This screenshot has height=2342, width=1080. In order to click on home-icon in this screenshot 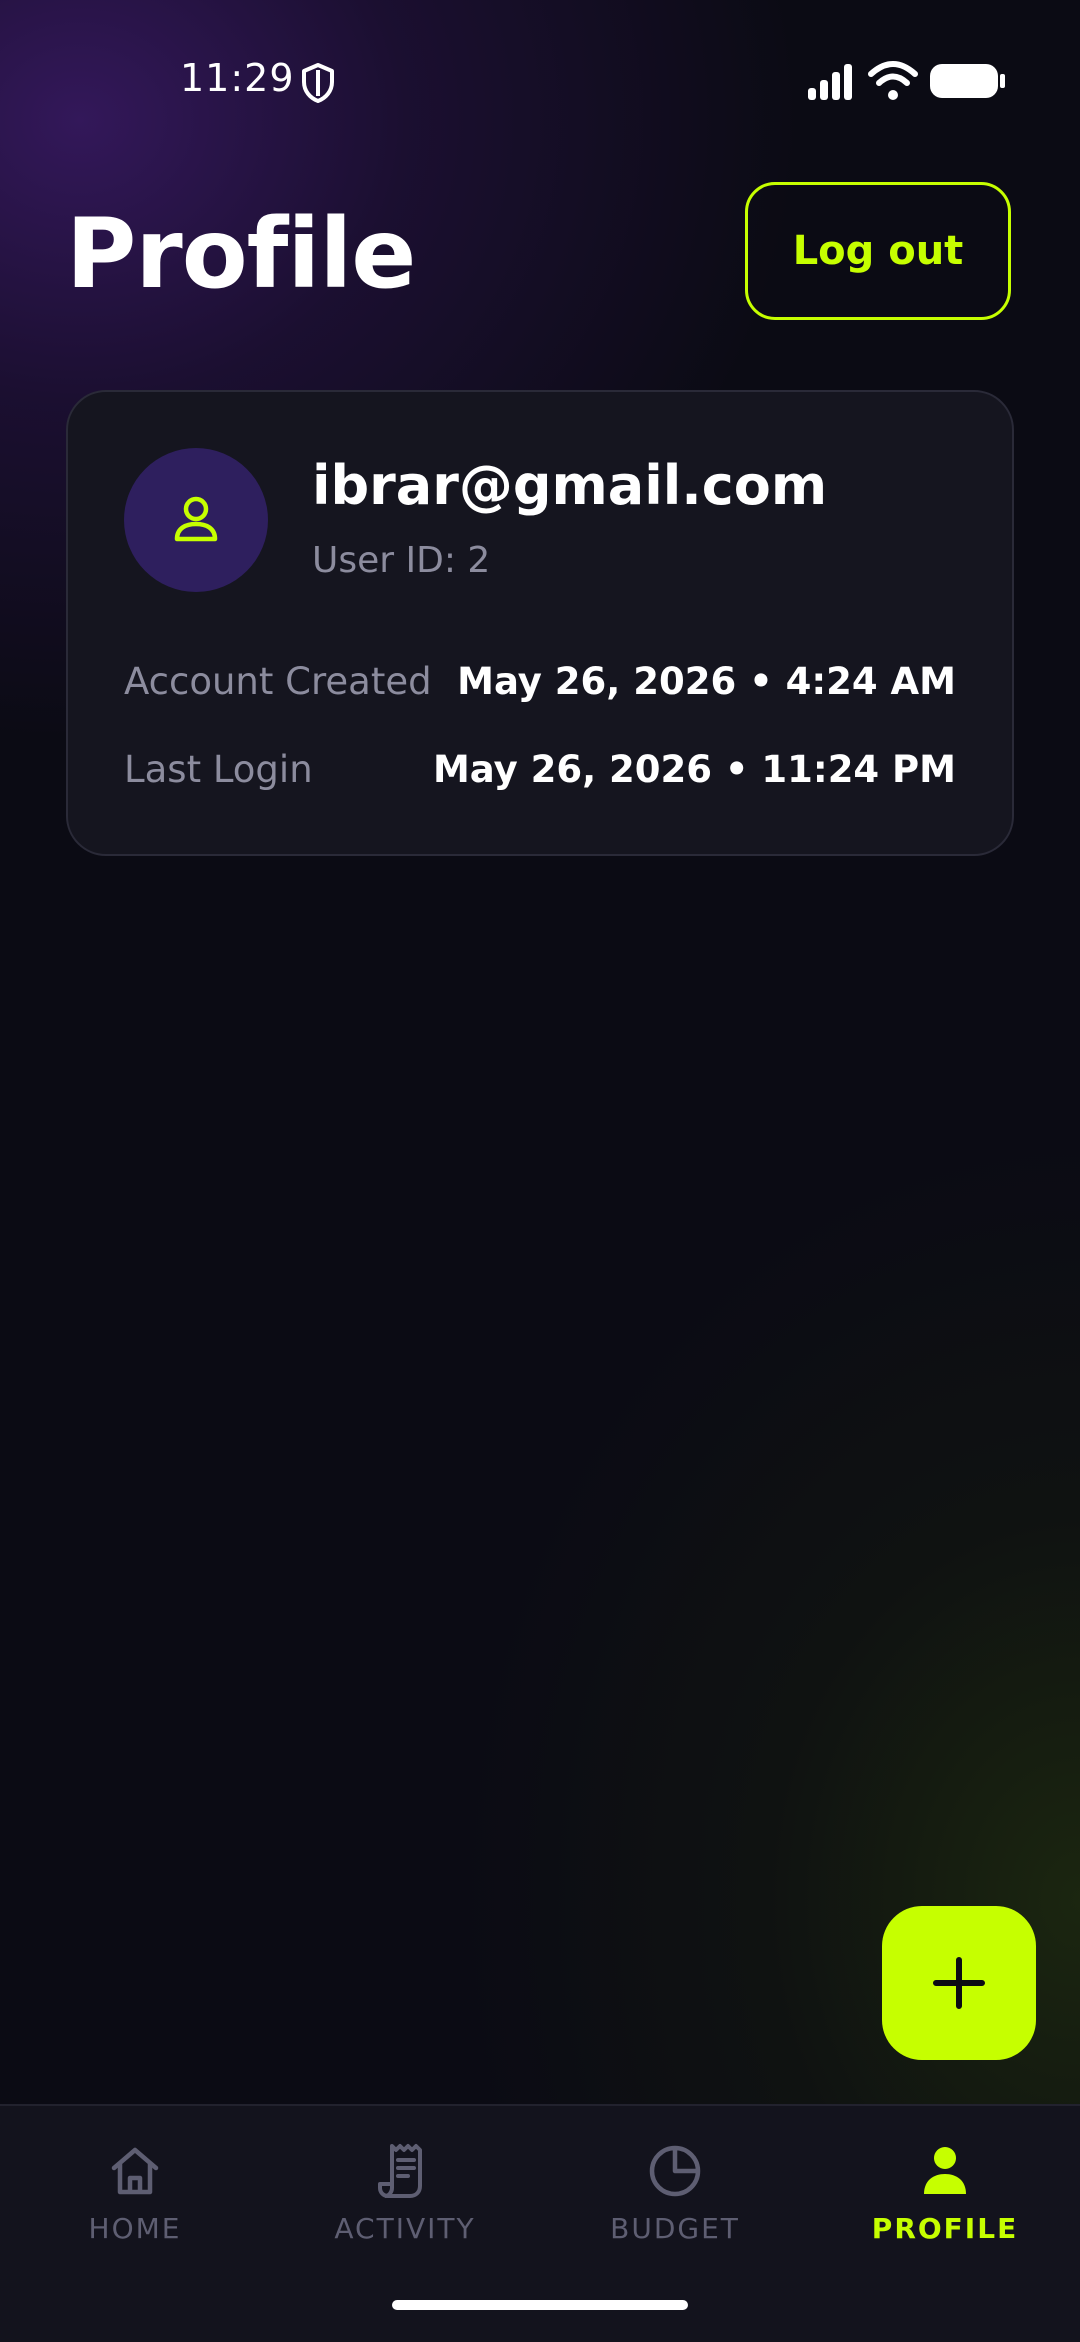, I will do `click(135, 2171)`.